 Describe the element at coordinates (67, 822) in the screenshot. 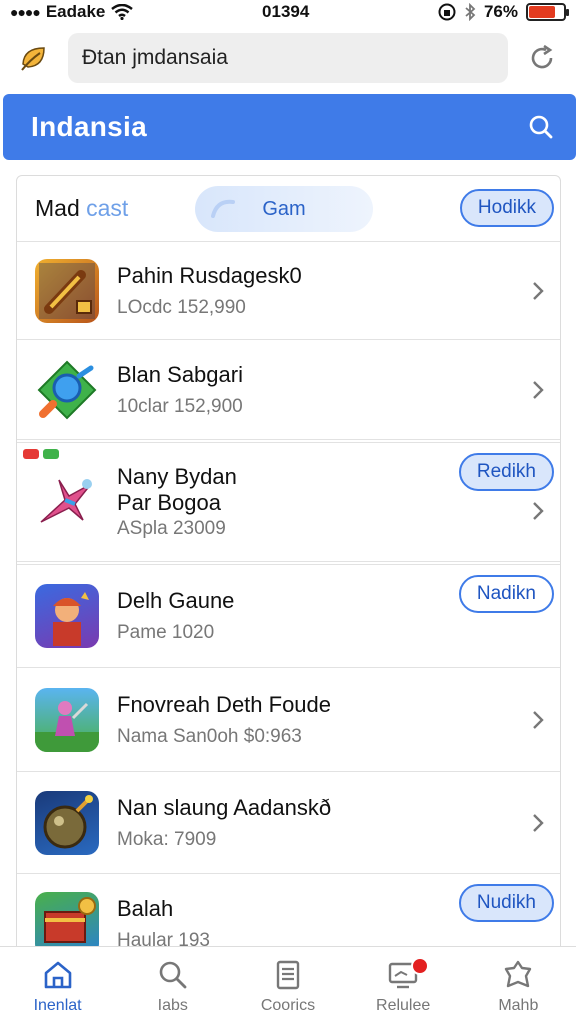

I see `app-icon-bomb` at that location.